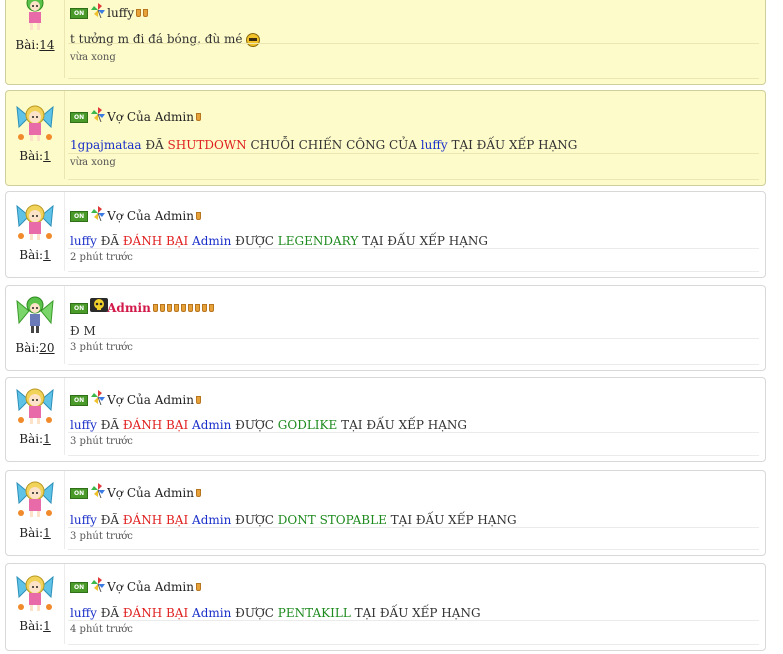  I want to click on post-count: Bài:14, so click(35, 45).